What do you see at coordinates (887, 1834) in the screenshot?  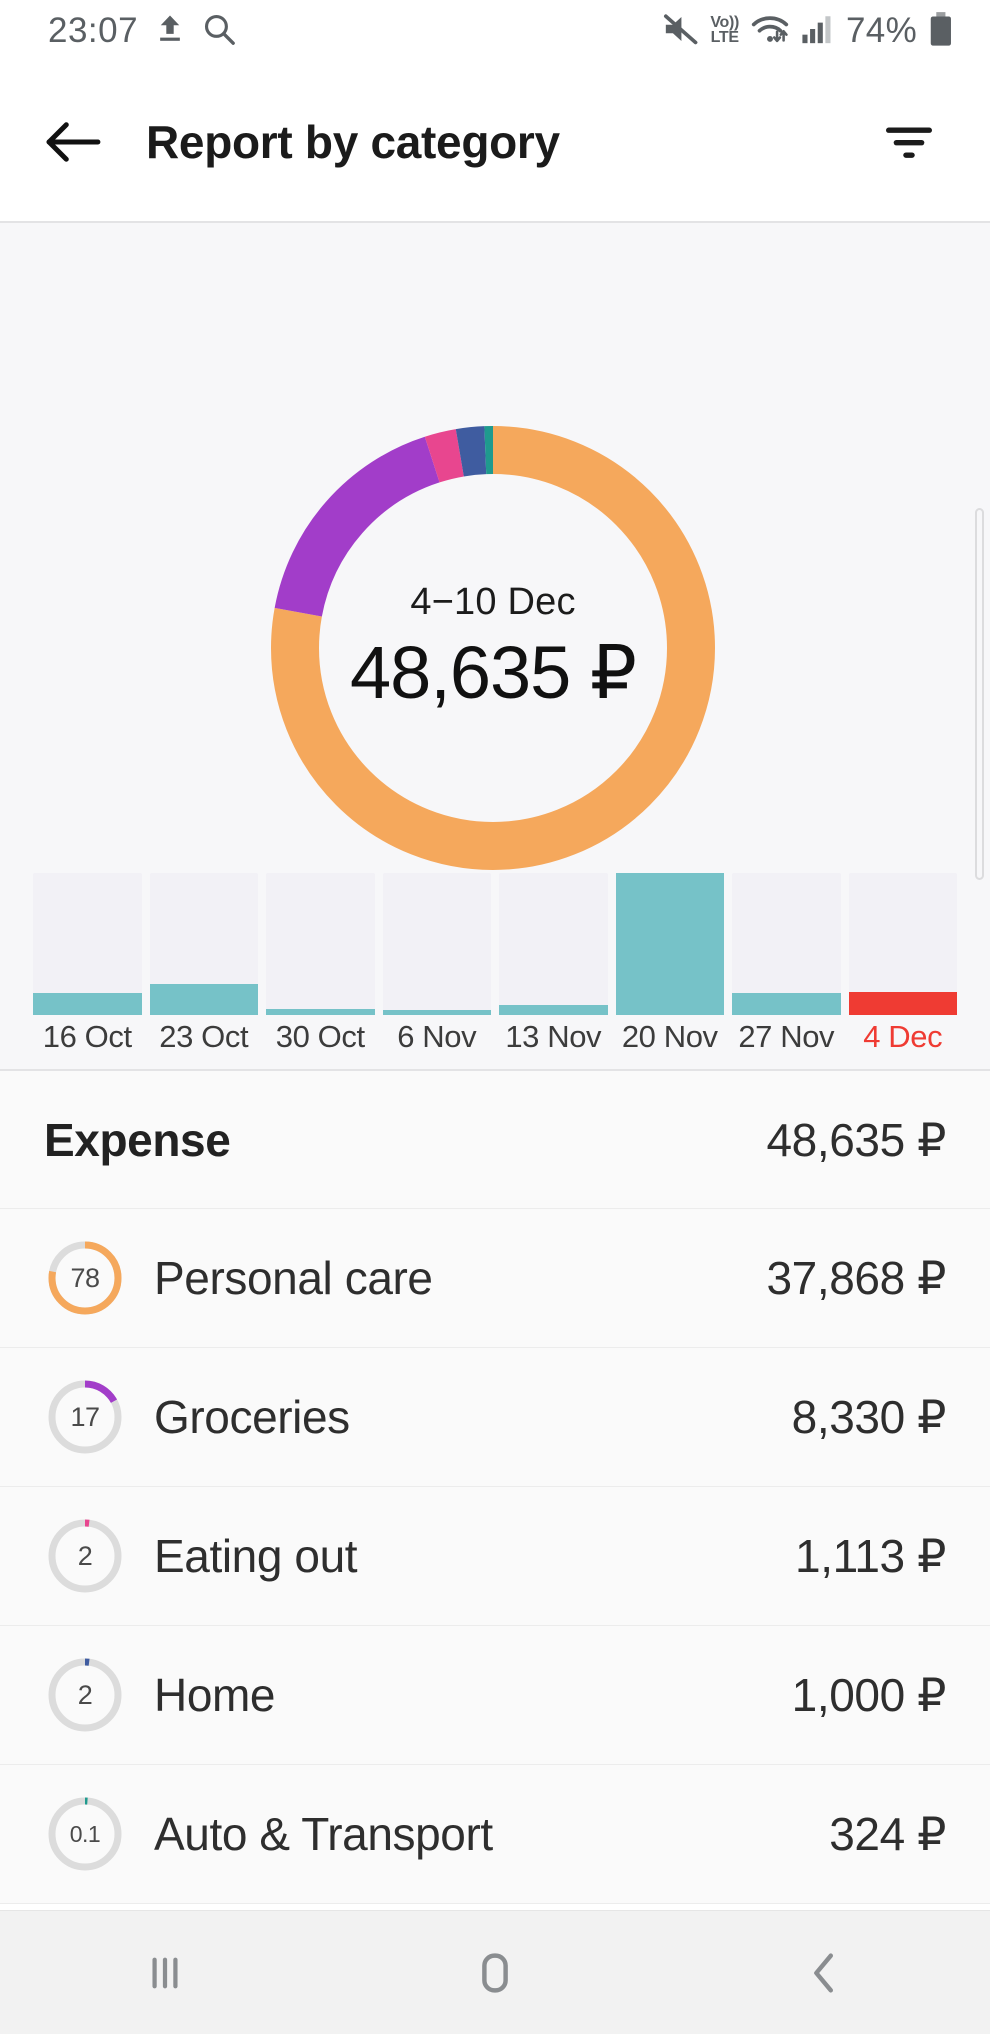 I see `category-amount: 324 ₽` at bounding box center [887, 1834].